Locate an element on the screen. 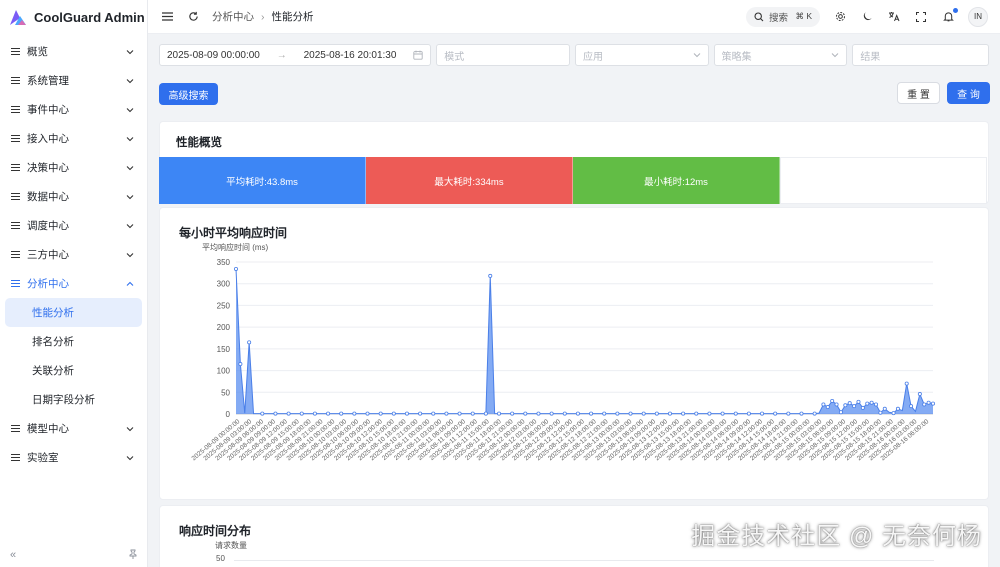 The image size is (1000, 567). sidebar-item-lab: 实验室 is located at coordinates (73, 457).